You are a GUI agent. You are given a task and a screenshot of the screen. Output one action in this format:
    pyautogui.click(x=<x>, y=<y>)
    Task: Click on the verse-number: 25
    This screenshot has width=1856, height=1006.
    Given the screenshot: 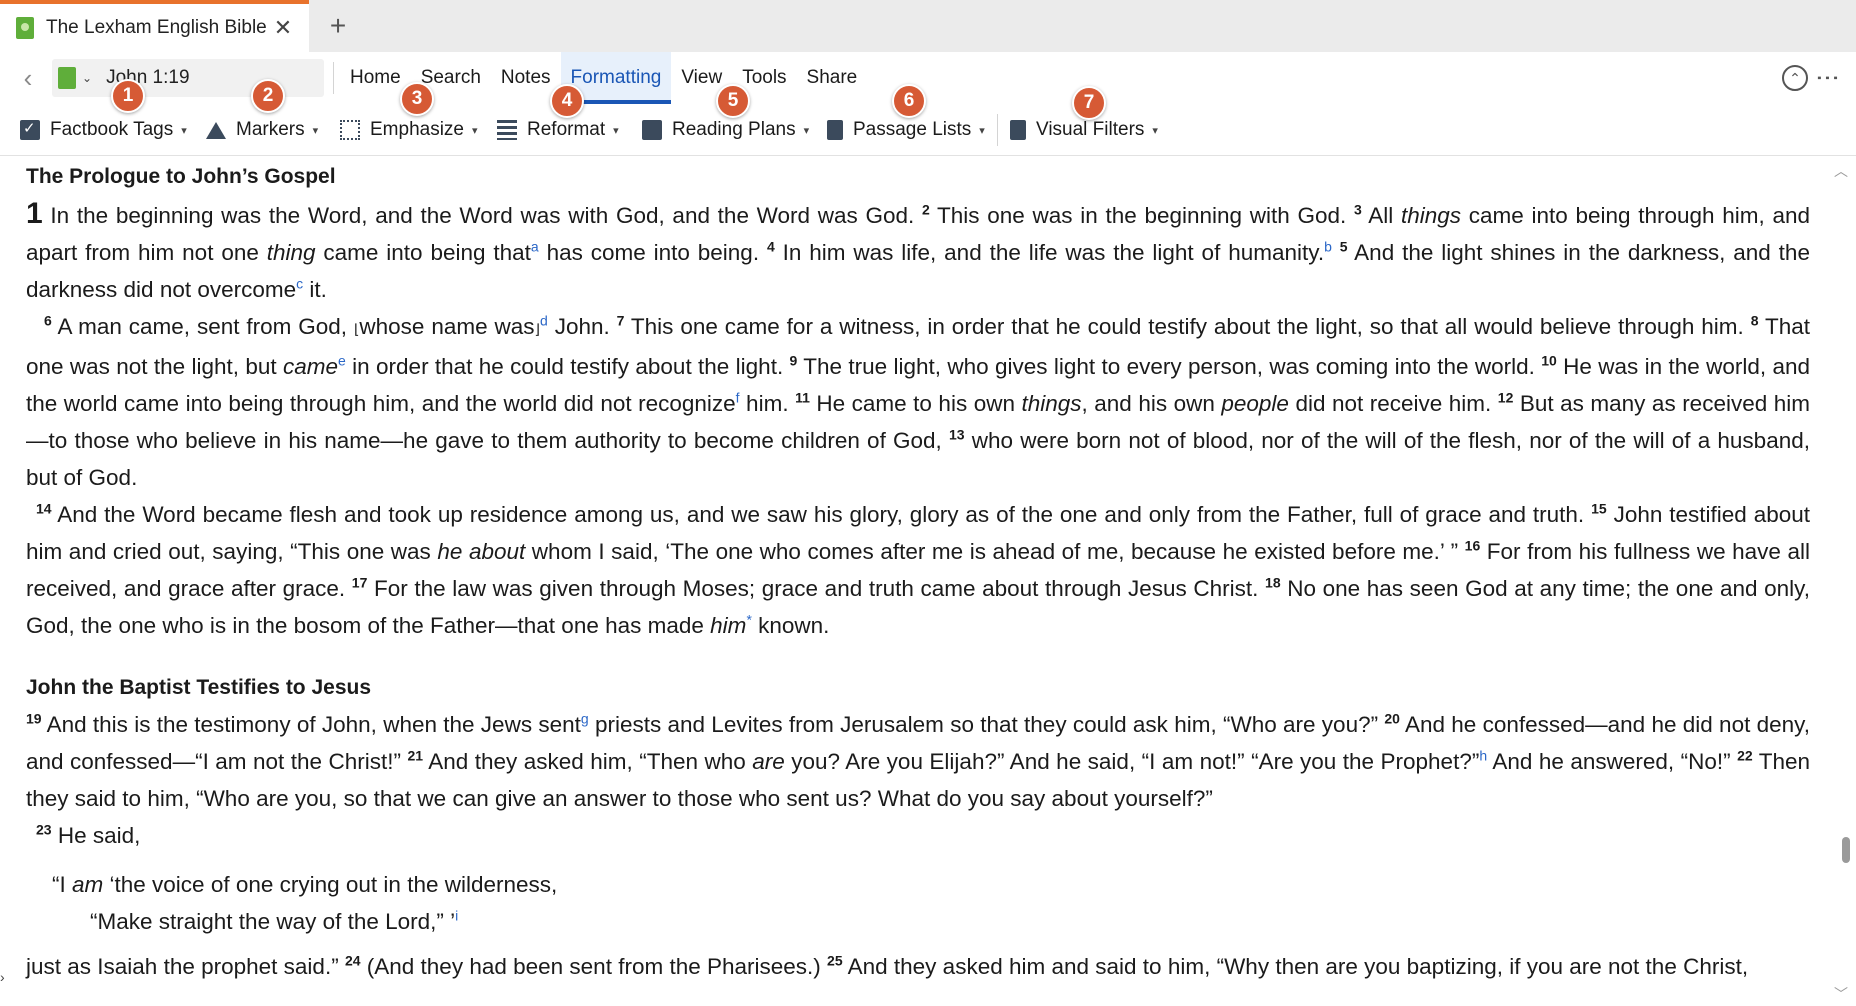 What is the action you would take?
    pyautogui.click(x=835, y=961)
    